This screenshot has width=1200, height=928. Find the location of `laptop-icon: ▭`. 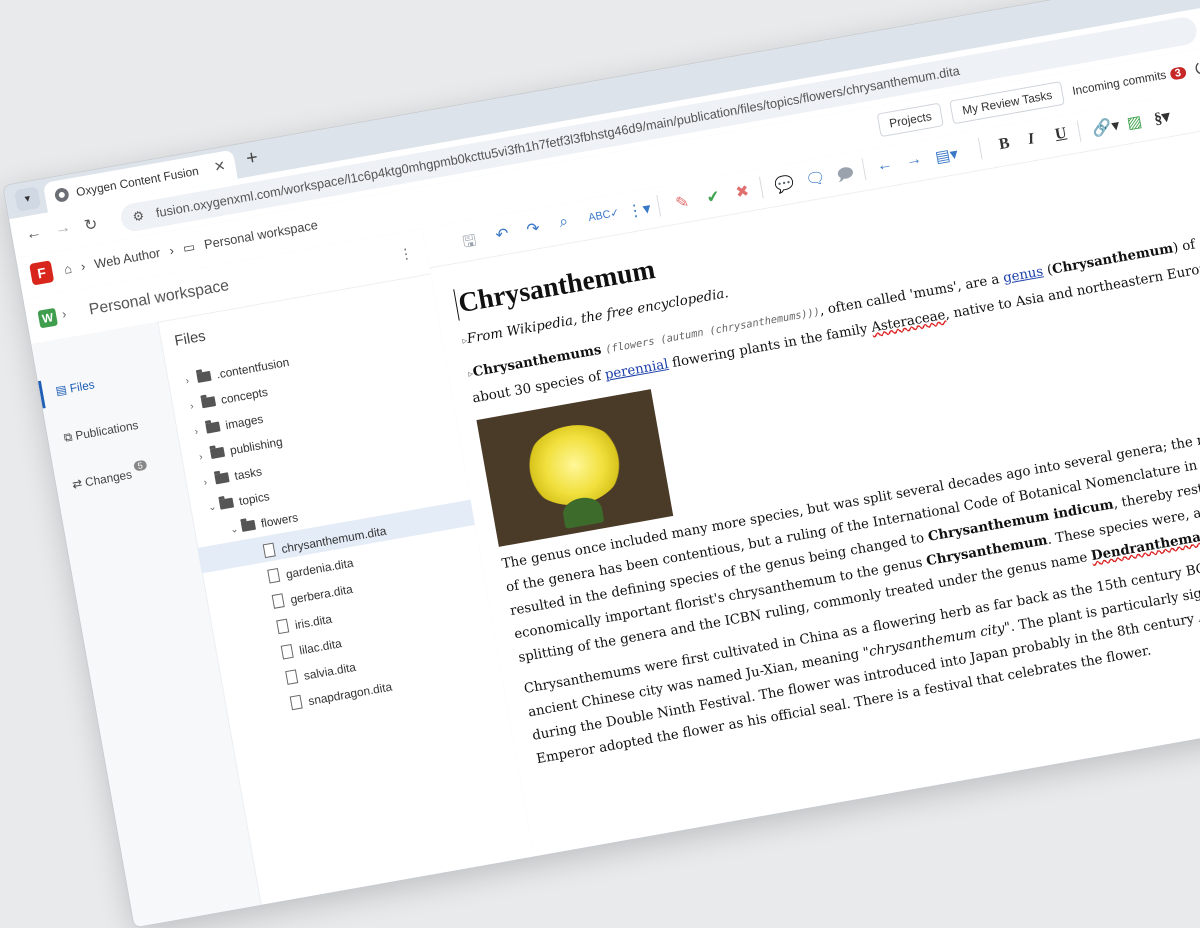

laptop-icon: ▭ is located at coordinates (189, 247).